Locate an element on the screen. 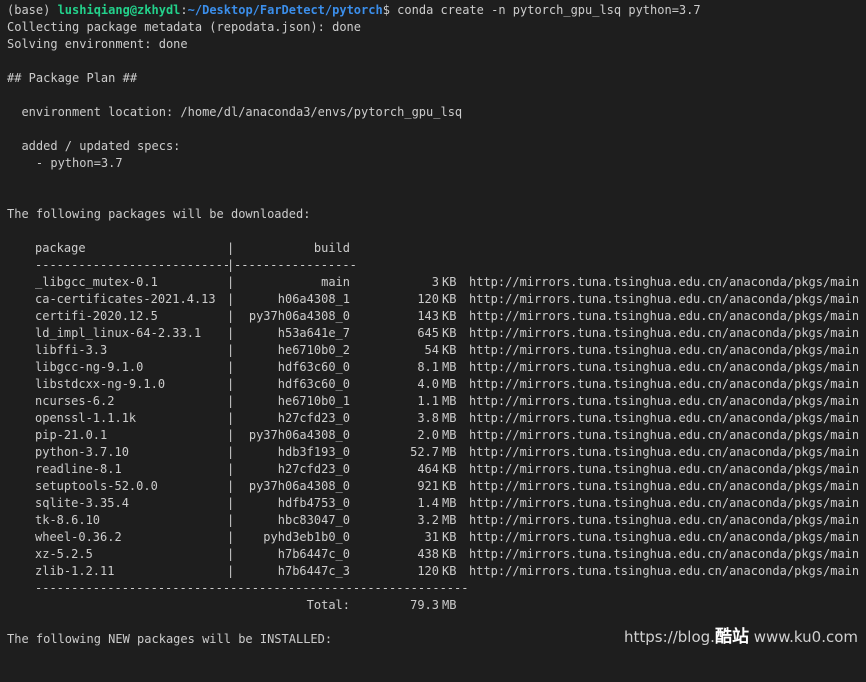  package-size: 2.0 is located at coordinates (428, 435).